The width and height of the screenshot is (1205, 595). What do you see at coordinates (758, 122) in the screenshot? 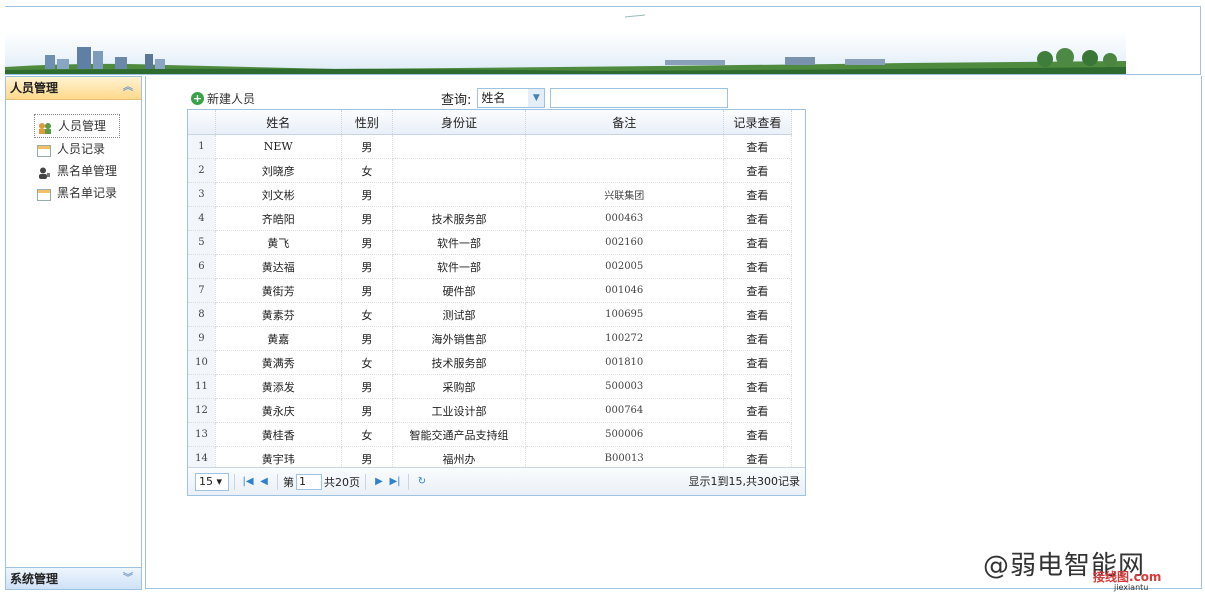
I see `column-header-records: 记录查看` at bounding box center [758, 122].